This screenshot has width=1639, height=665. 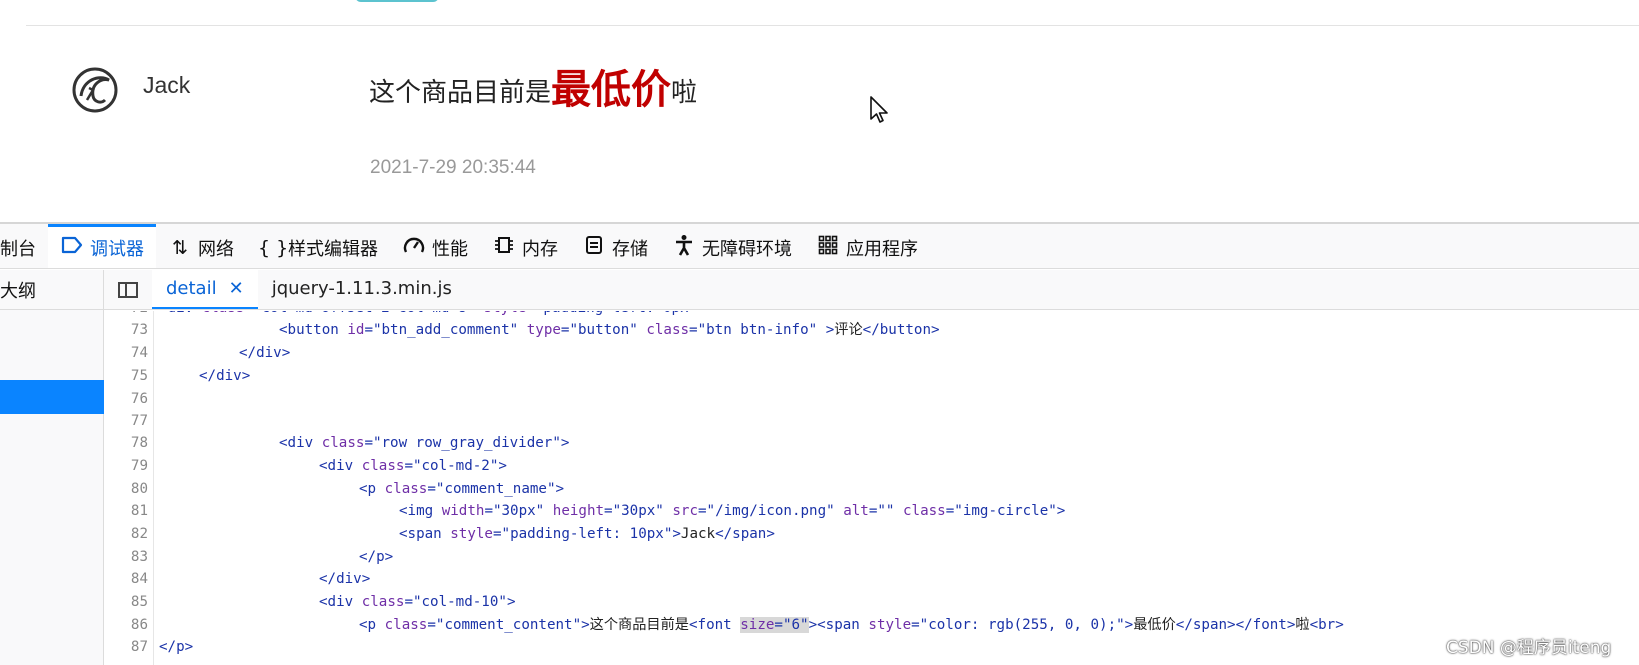 I want to click on code-line: 83 </p>, so click(x=871, y=557).